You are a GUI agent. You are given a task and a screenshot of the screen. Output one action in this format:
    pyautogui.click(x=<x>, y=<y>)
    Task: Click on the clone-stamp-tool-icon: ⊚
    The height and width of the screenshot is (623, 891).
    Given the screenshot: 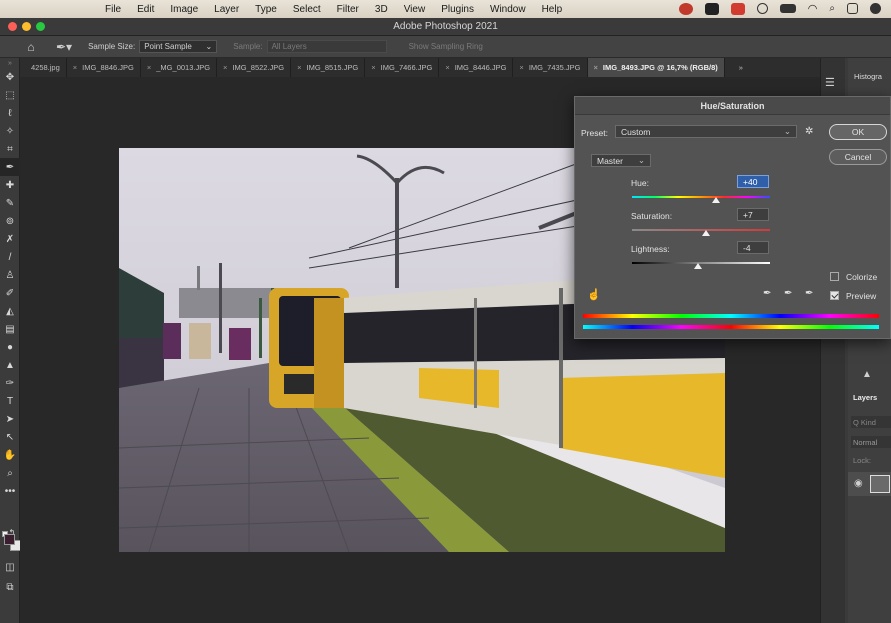 What is the action you would take?
    pyautogui.click(x=10, y=221)
    